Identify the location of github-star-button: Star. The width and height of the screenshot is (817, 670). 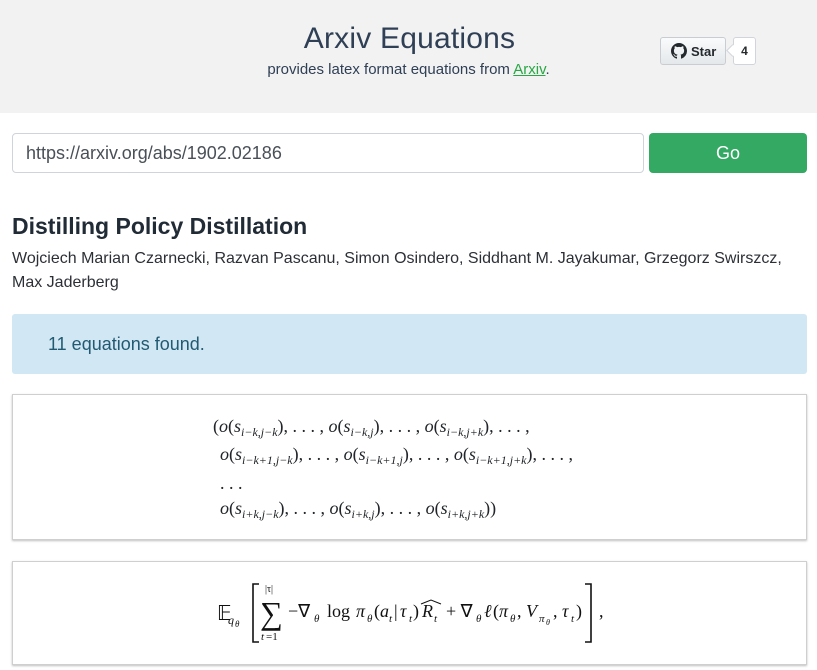
(693, 51).